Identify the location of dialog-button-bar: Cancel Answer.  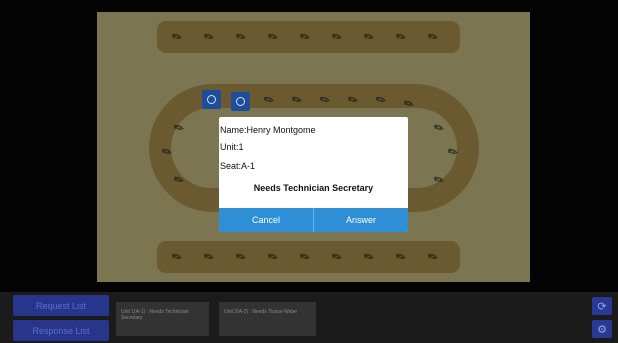
(313, 220).